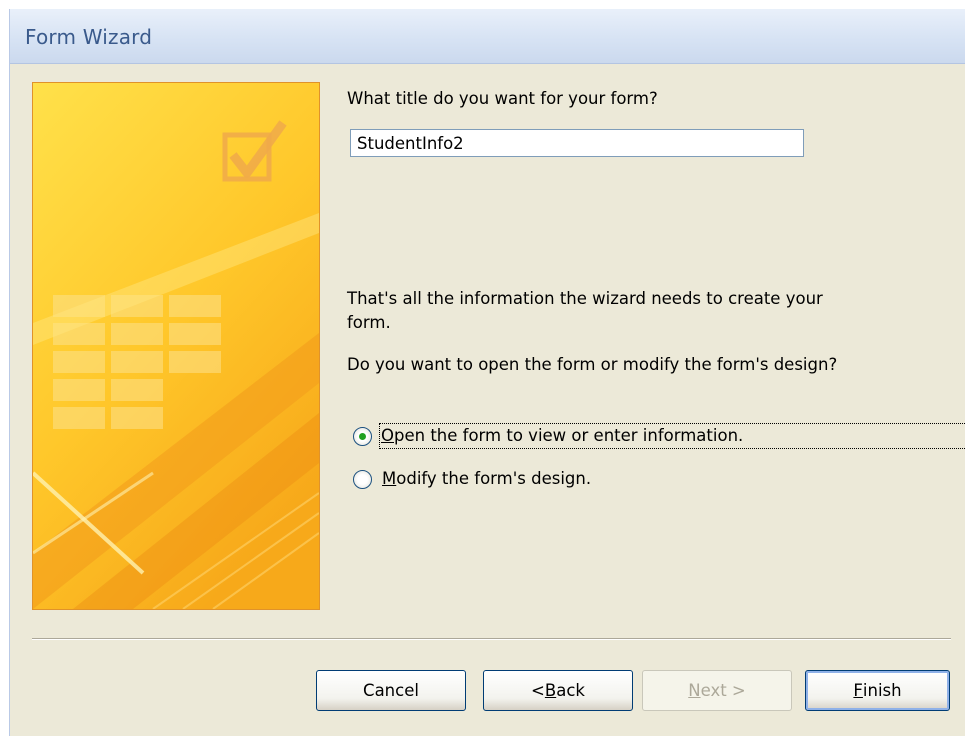  What do you see at coordinates (558, 690) in the screenshot?
I see `back-button: < Back` at bounding box center [558, 690].